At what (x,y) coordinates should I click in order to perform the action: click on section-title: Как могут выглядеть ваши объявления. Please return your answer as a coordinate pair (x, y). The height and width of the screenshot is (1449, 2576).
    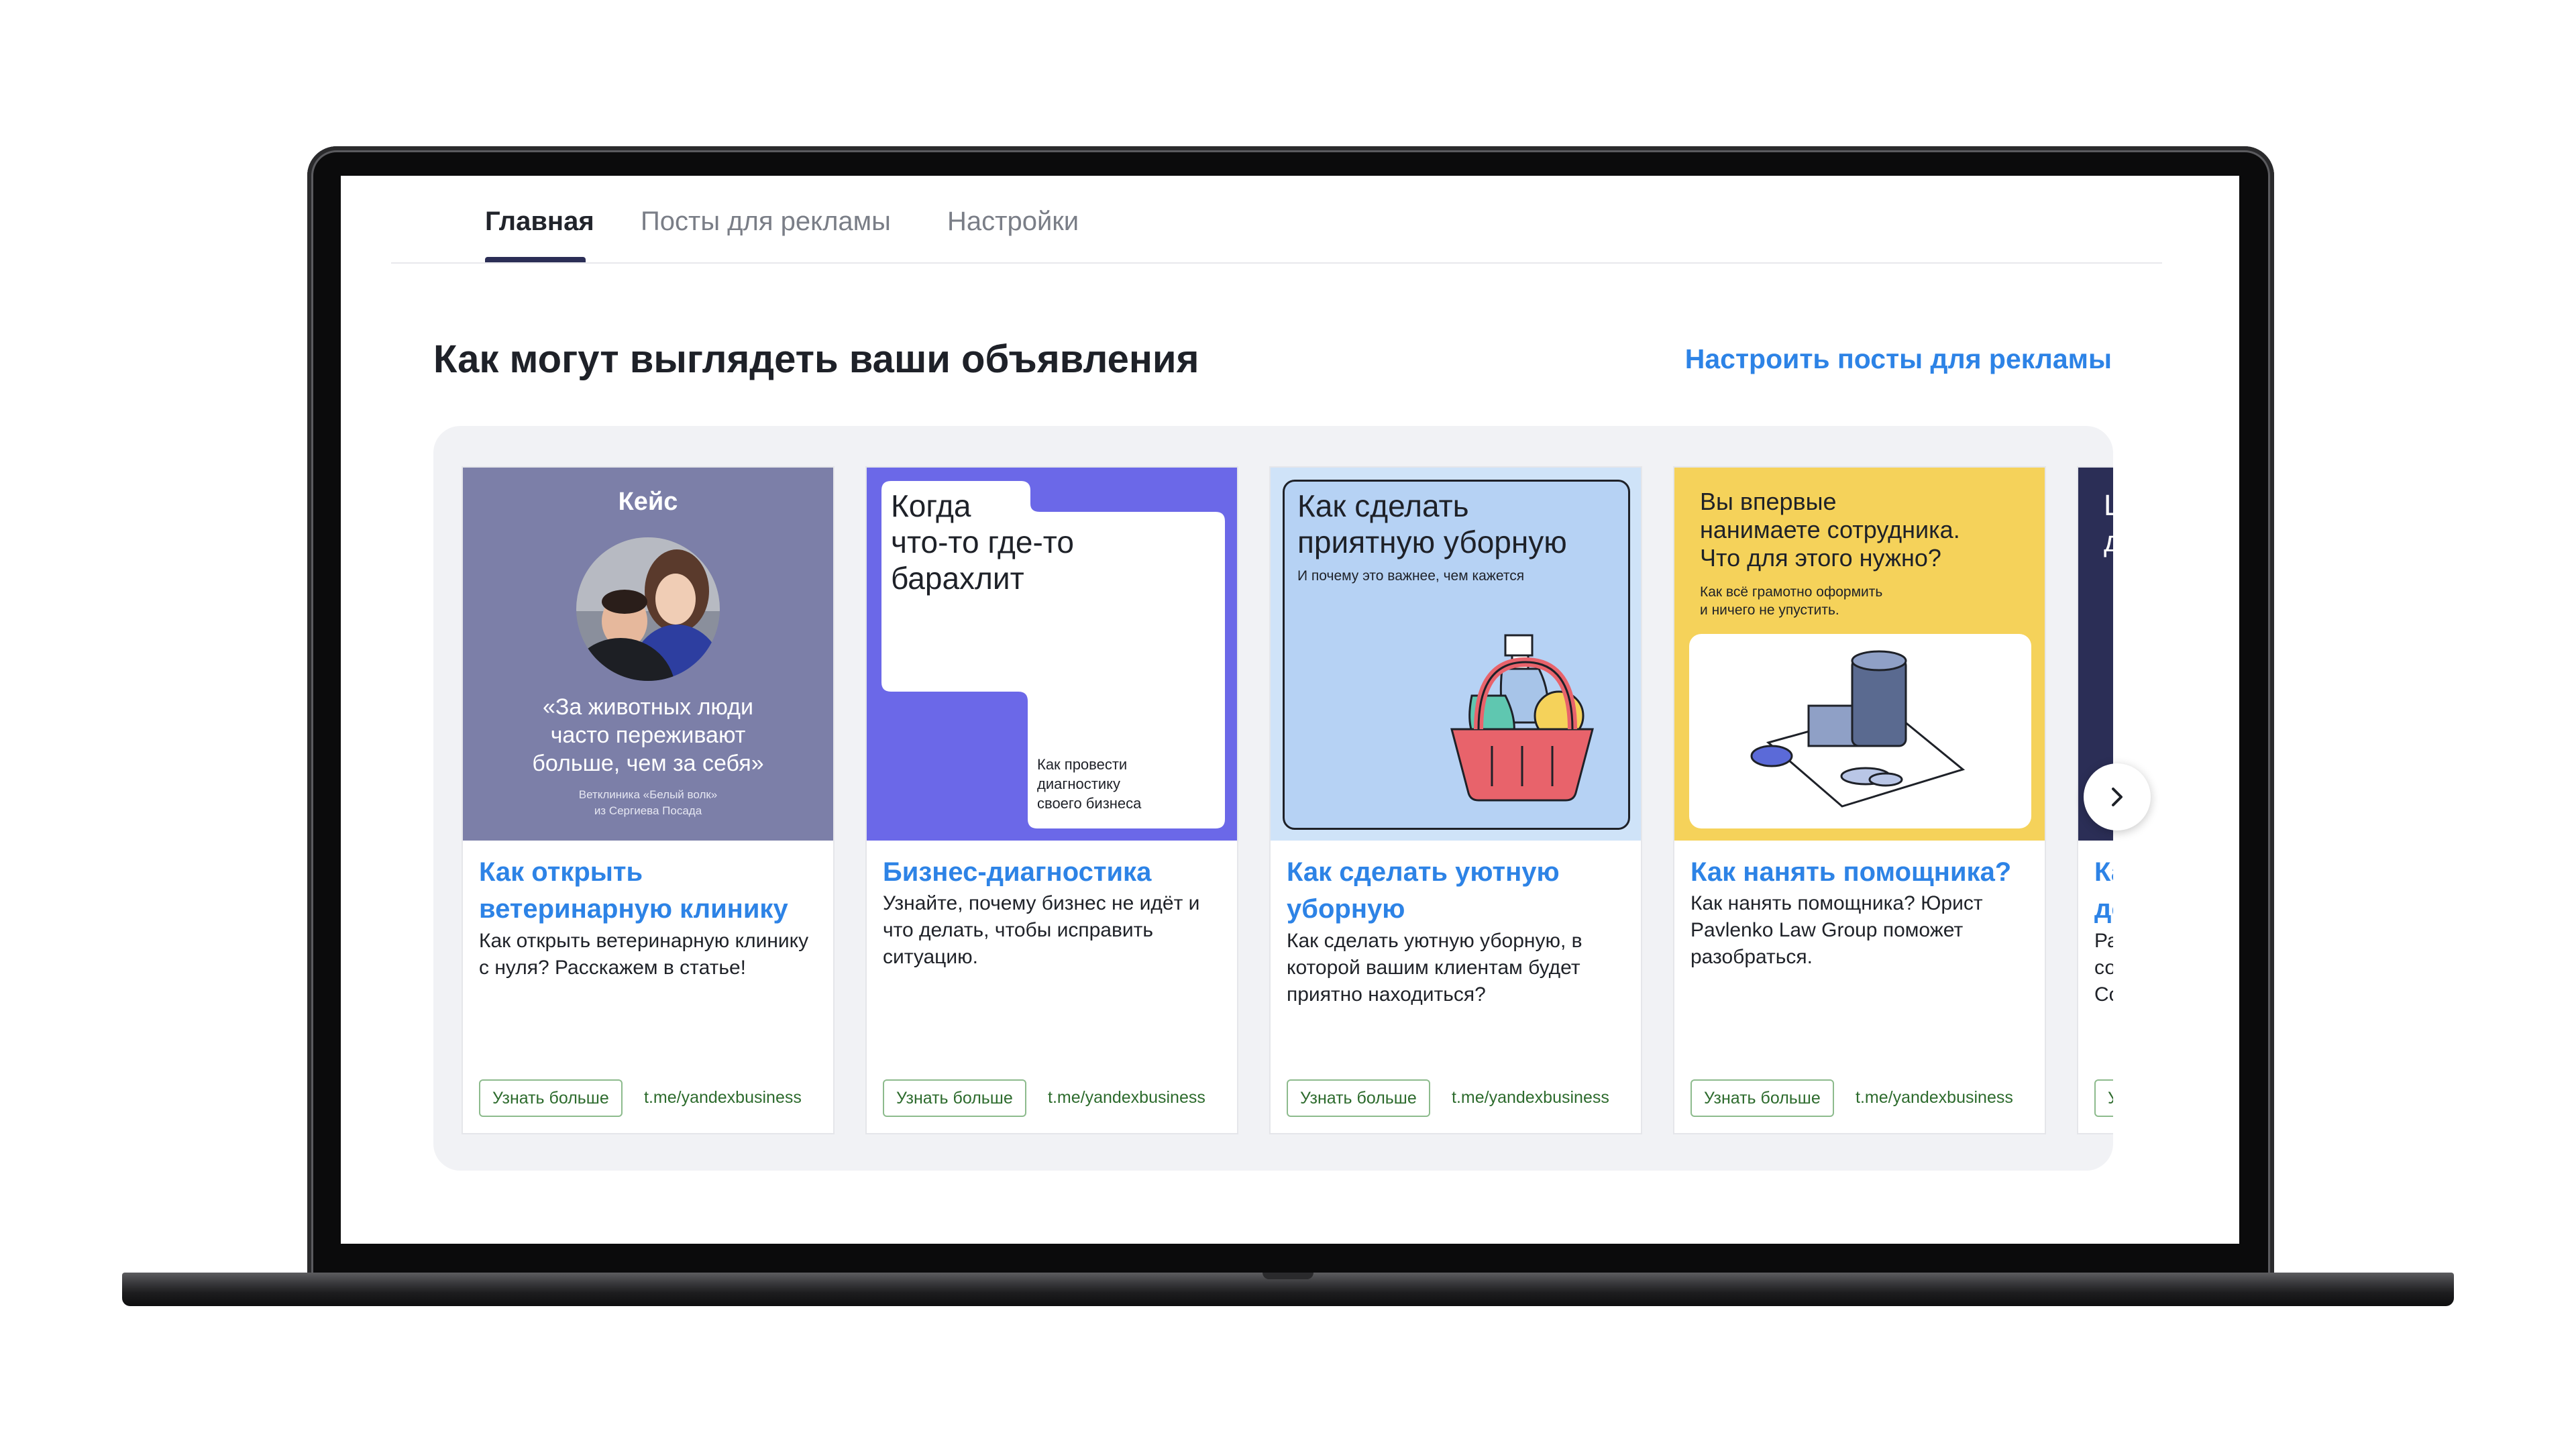
    Looking at the image, I should click on (816, 359).